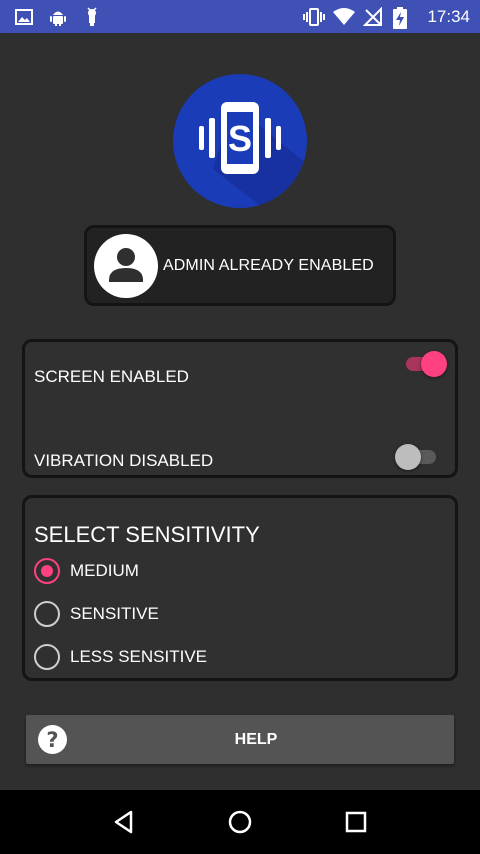 The width and height of the screenshot is (480, 854). Describe the element at coordinates (344, 17) in the screenshot. I see `wifi-icon` at that location.